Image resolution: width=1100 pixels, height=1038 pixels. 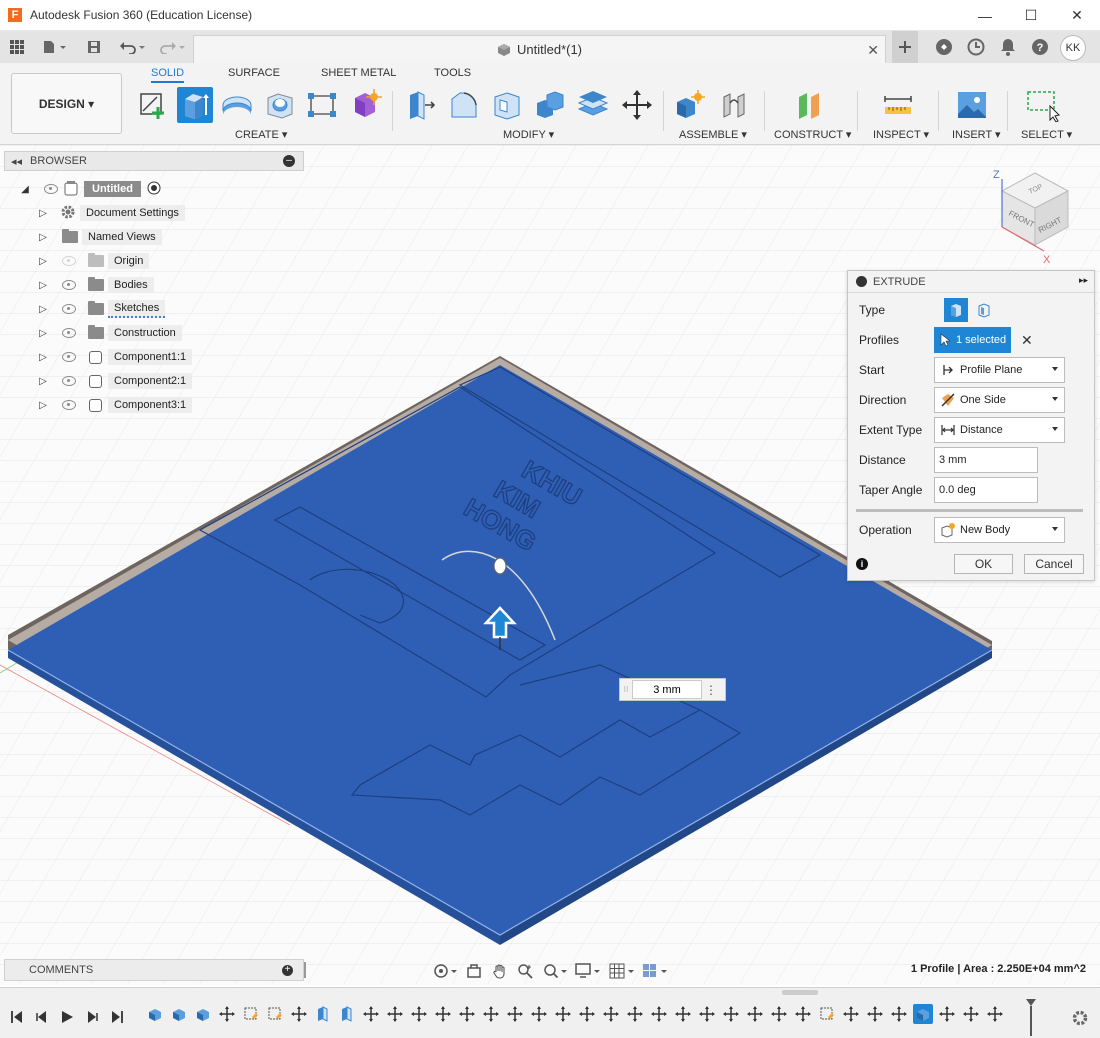 I want to click on expander-icon: ◢, so click(x=25, y=189).